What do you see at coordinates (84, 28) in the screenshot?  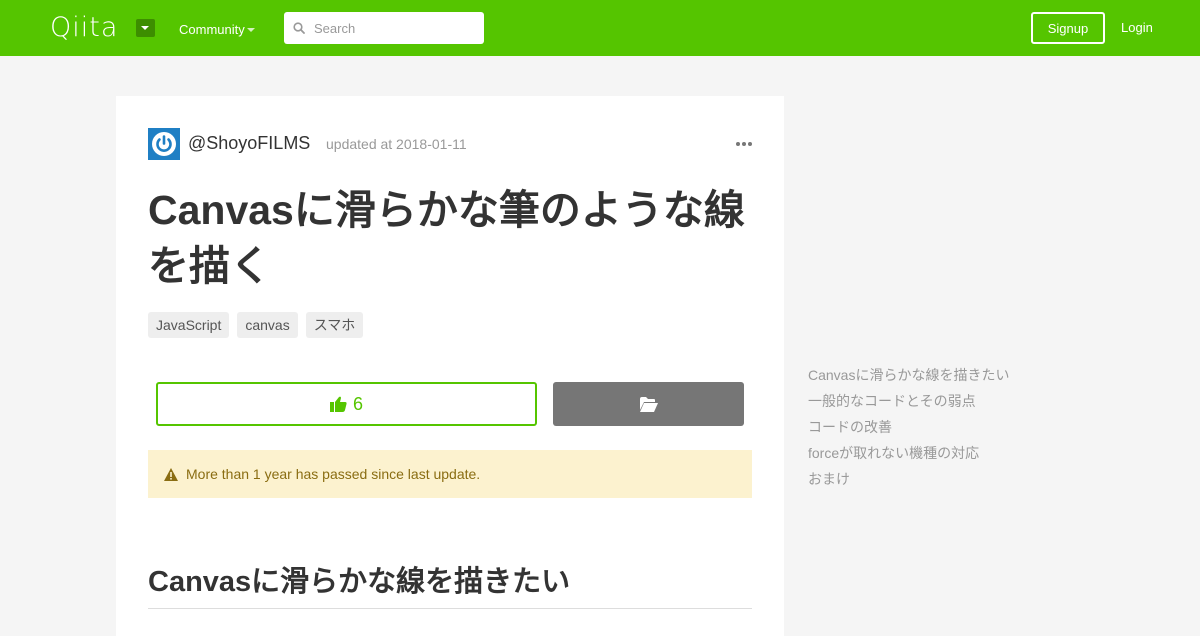 I see `qiita-logo: Qiita` at bounding box center [84, 28].